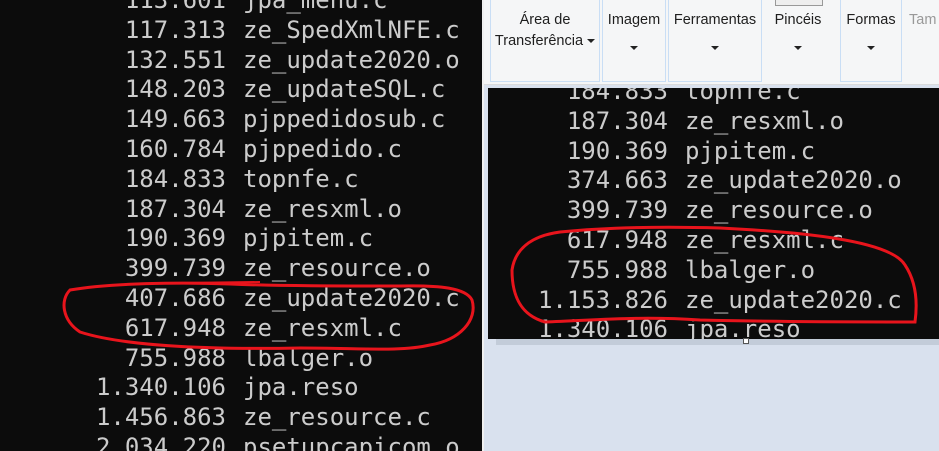 This screenshot has height=451, width=939. What do you see at coordinates (220, 282) in the screenshot?
I see `left-underline-stroke` at bounding box center [220, 282].